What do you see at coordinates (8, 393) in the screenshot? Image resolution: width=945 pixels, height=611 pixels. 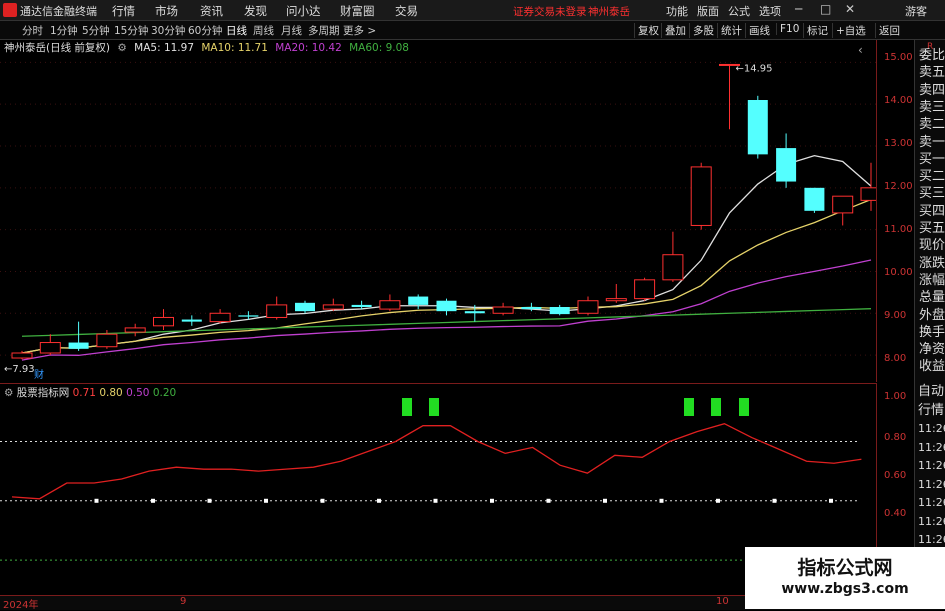 I see `indicator-settings-icon: ⚙` at bounding box center [8, 393].